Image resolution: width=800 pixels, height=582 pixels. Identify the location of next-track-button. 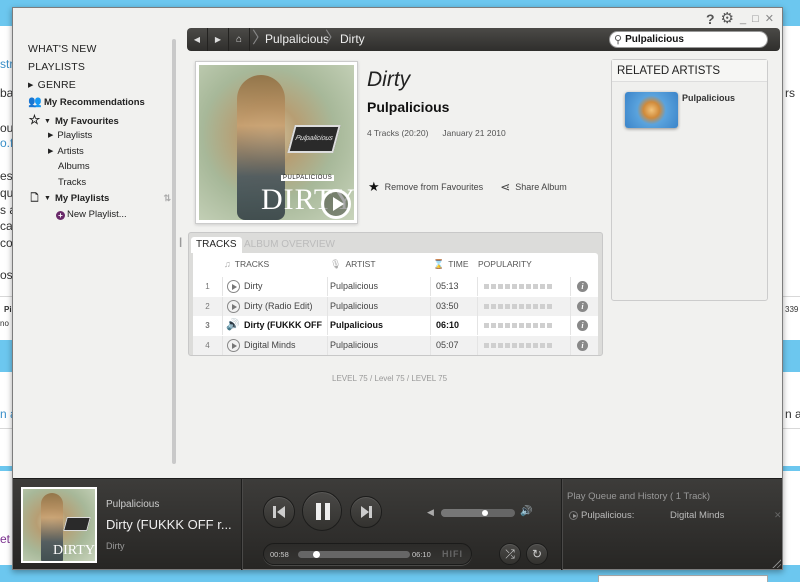
(366, 512).